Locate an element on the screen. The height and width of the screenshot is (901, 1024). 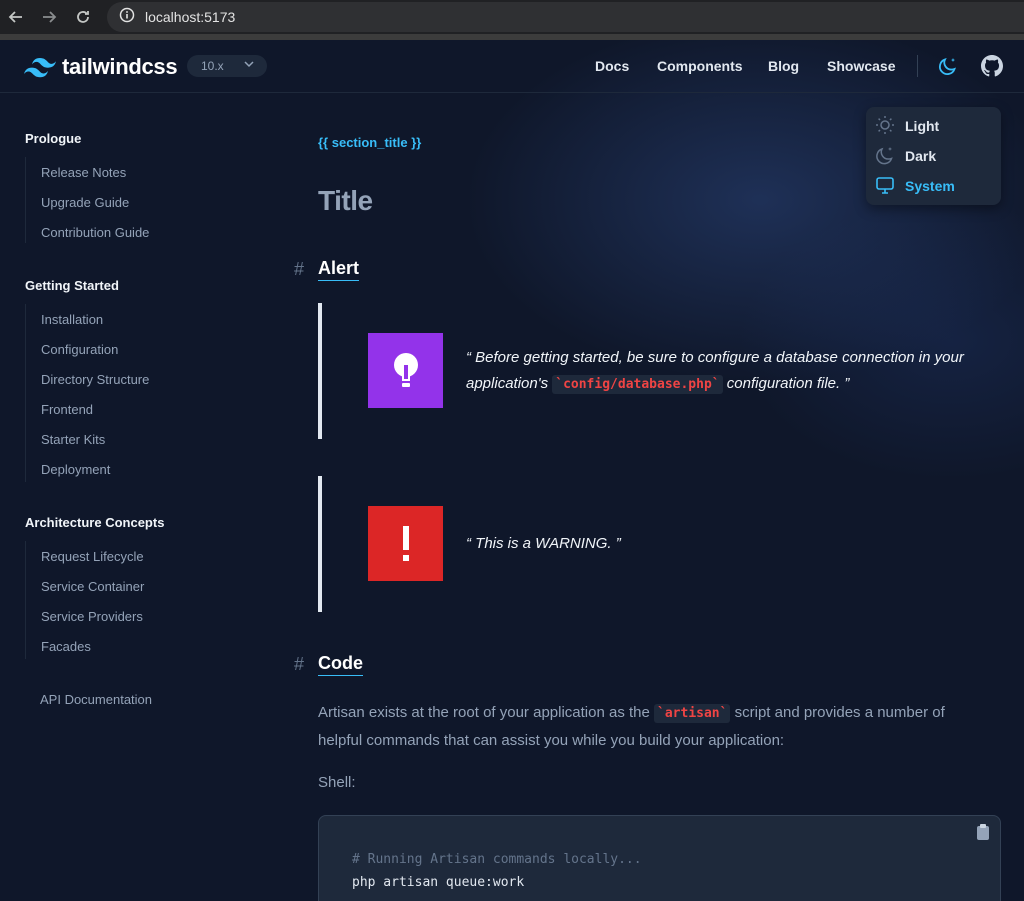
nav-components: Components is located at coordinates (700, 66).